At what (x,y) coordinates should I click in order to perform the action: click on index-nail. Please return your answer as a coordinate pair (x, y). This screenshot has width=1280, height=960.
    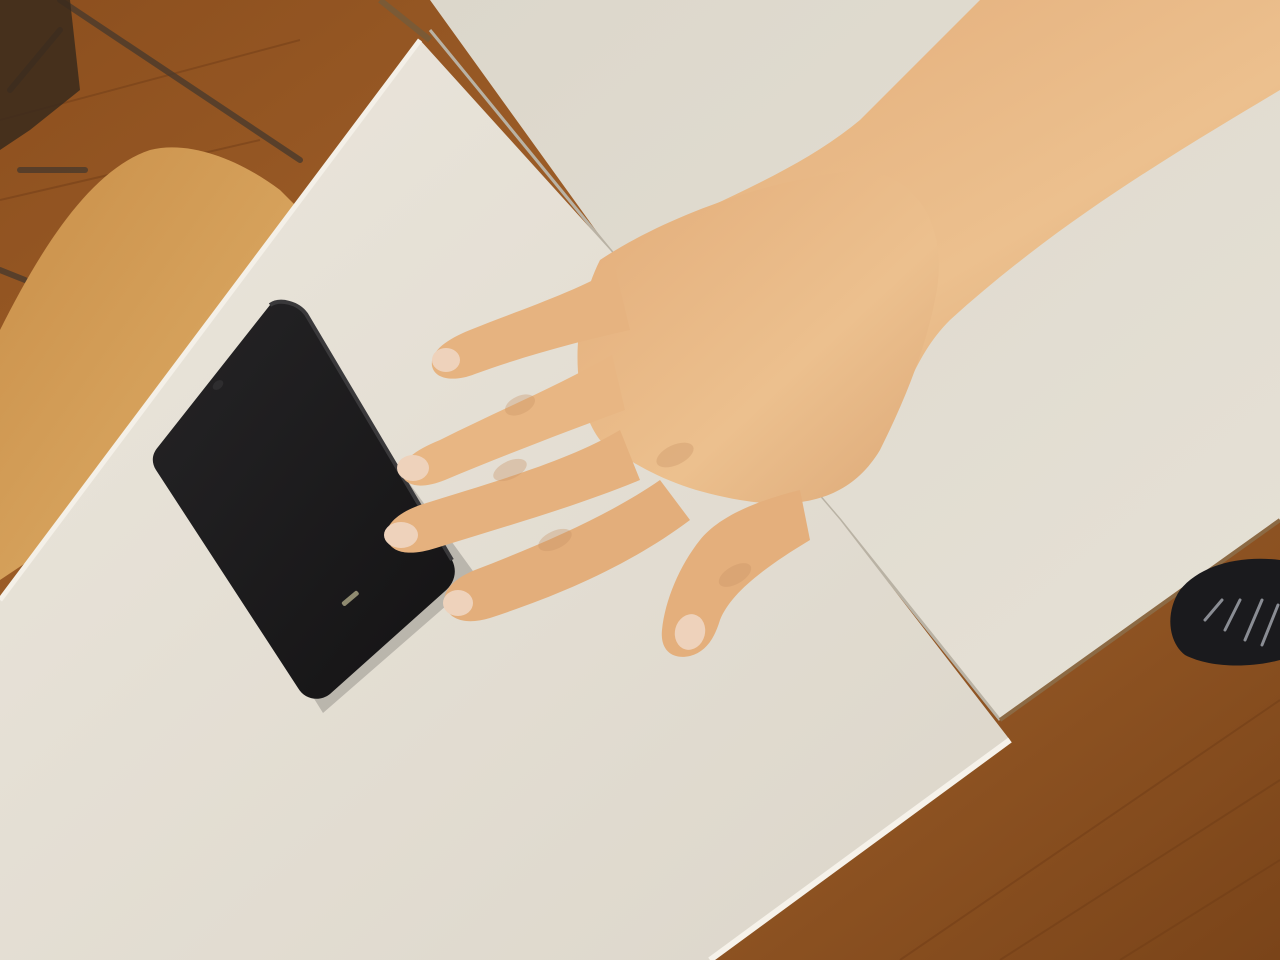
    Looking at the image, I should click on (446, 360).